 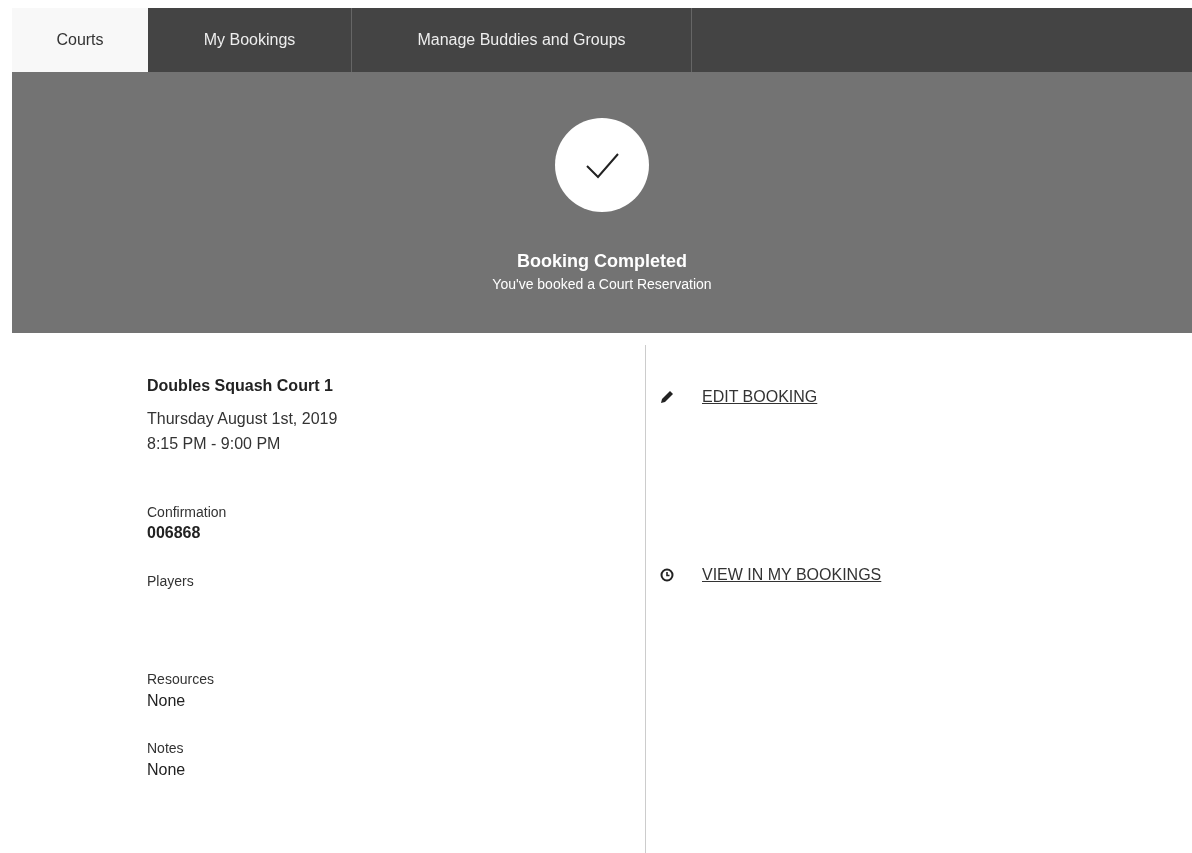 What do you see at coordinates (667, 575) in the screenshot?
I see `clock-icon` at bounding box center [667, 575].